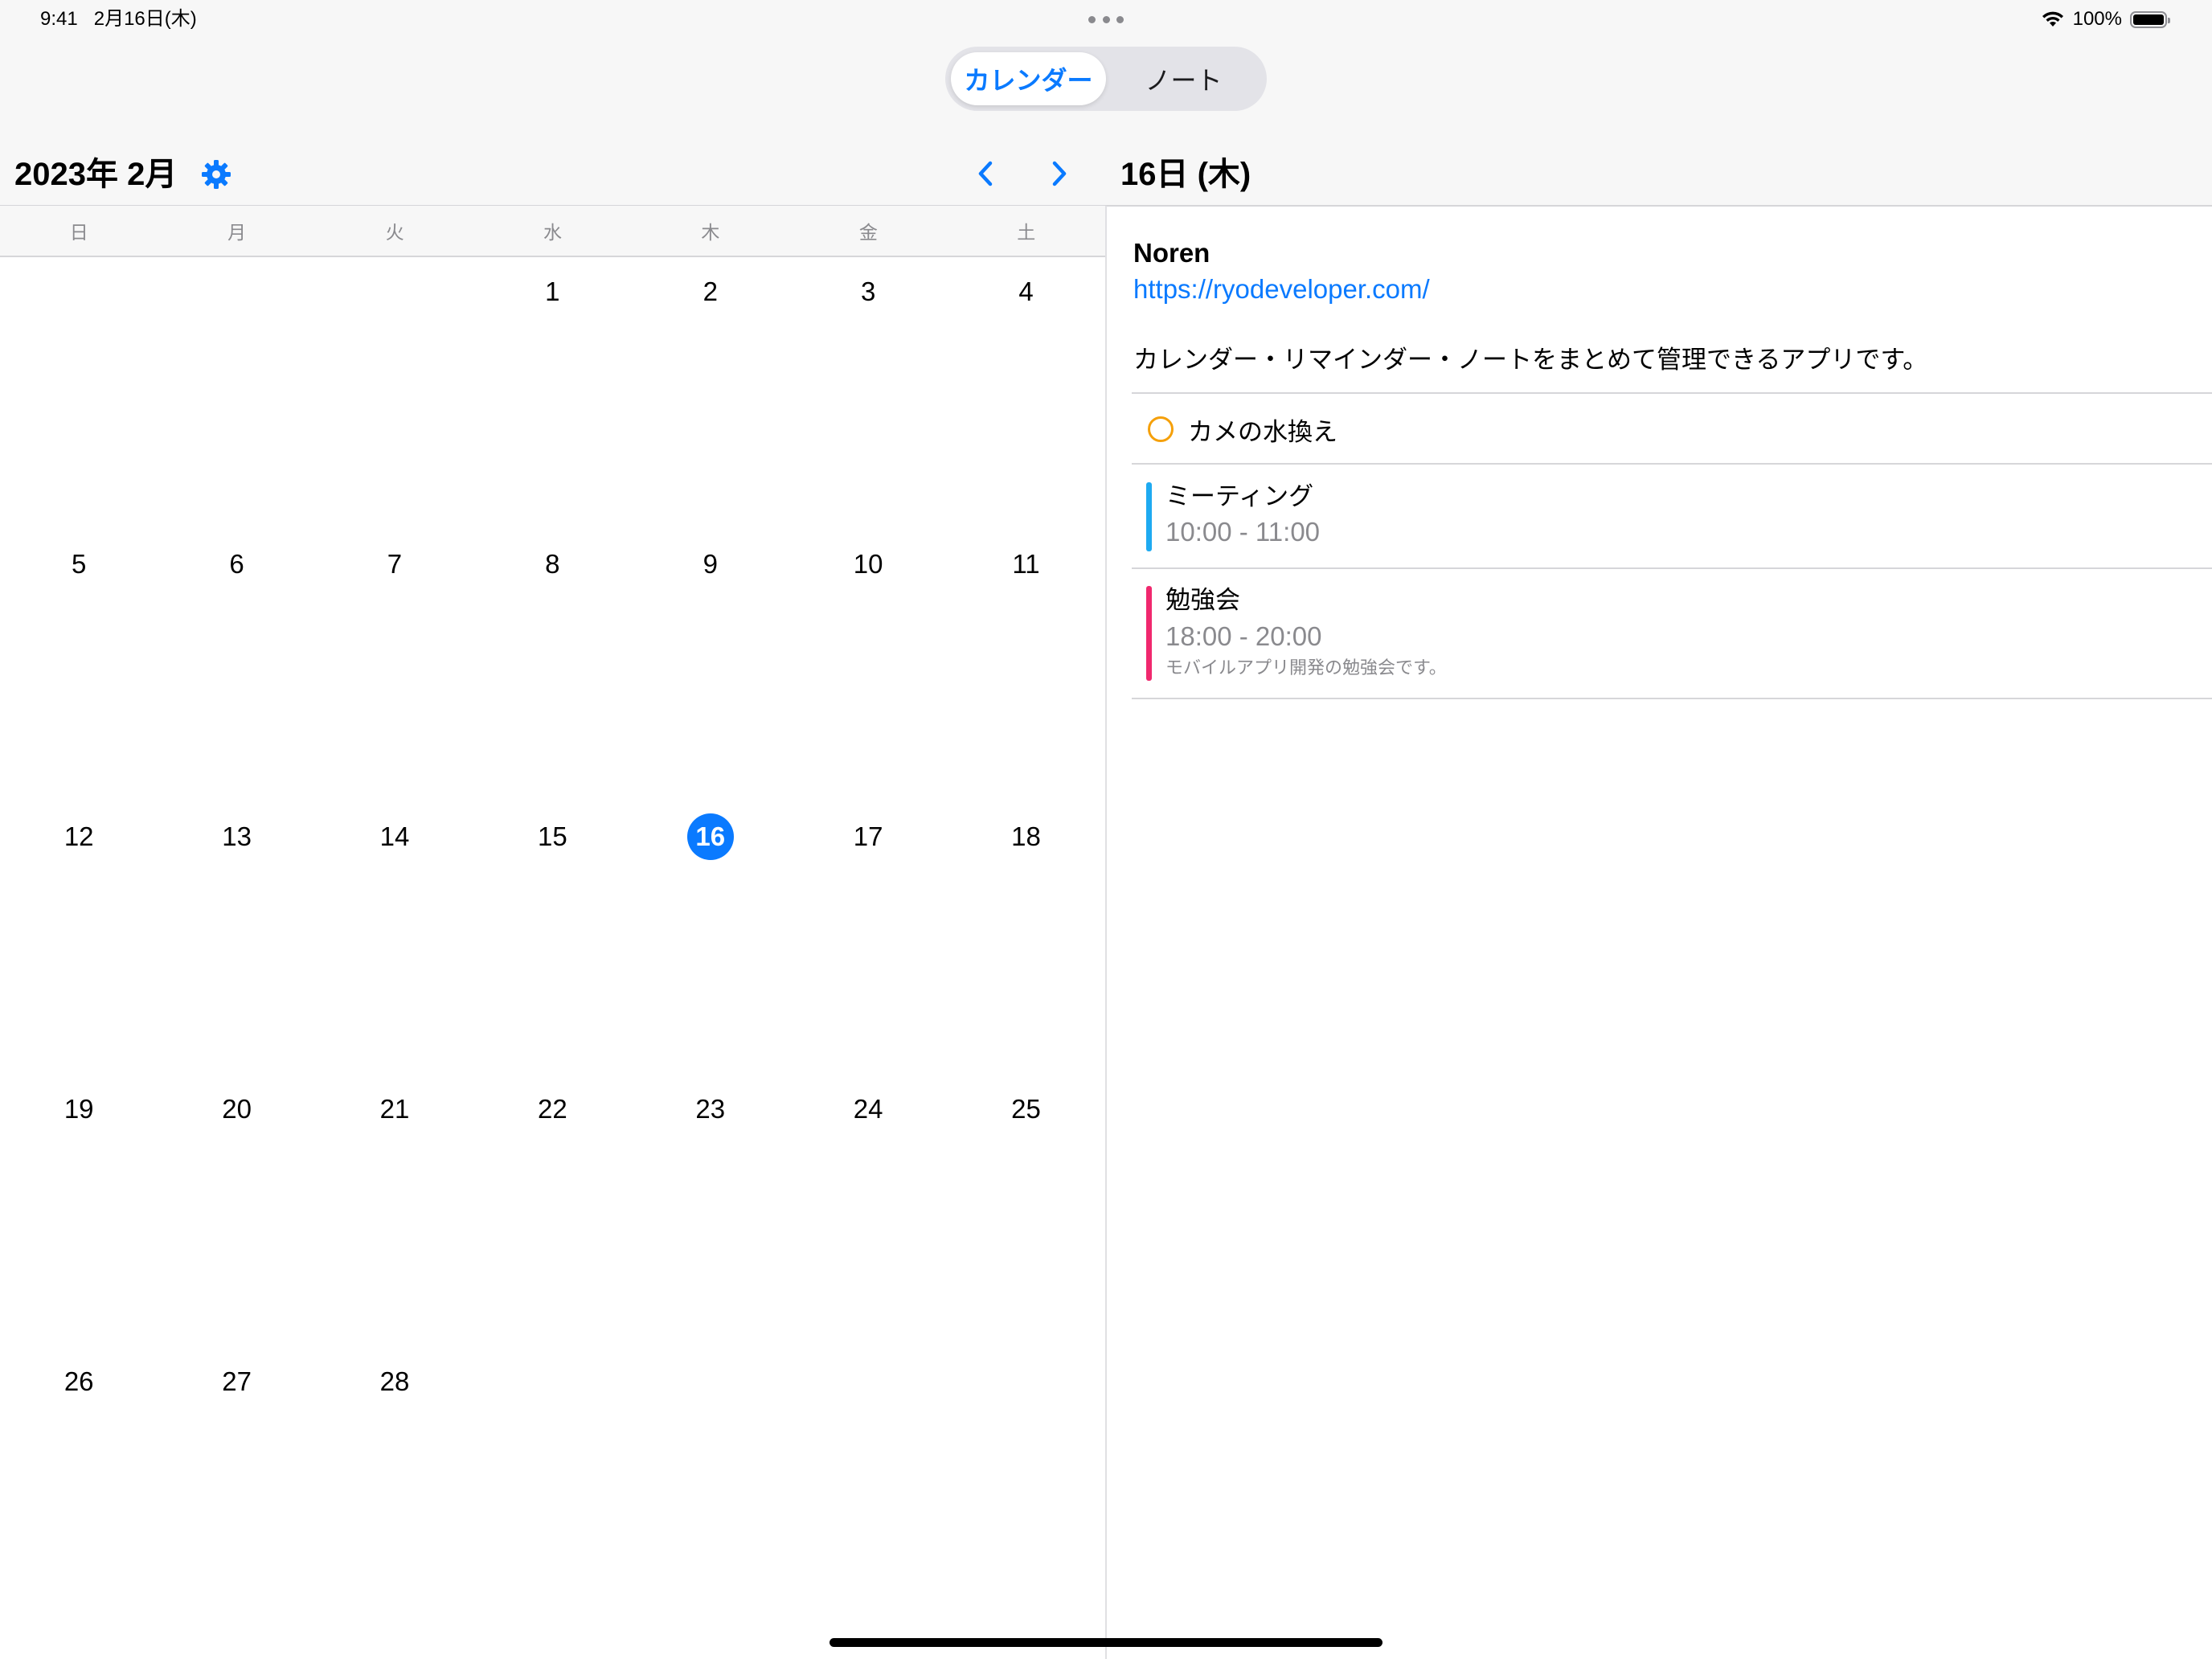 This screenshot has width=2212, height=1659. What do you see at coordinates (710, 393) in the screenshot?
I see `calendar-day: 2` at bounding box center [710, 393].